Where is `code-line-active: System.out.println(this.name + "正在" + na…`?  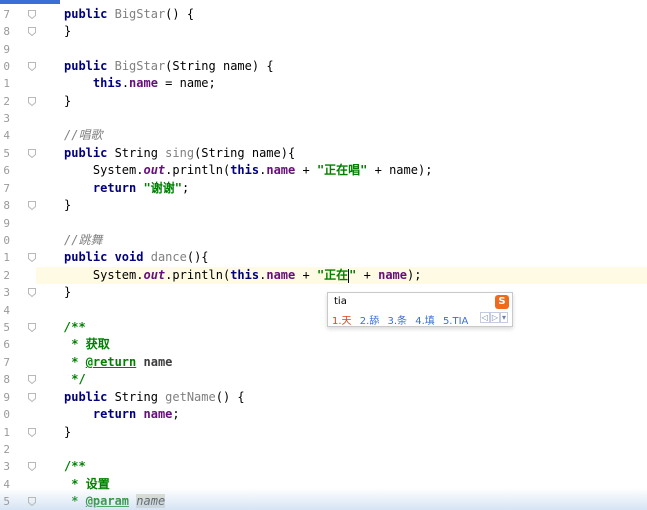
code-line-active: System.out.println(this.name + "正在" + na… is located at coordinates (242, 275).